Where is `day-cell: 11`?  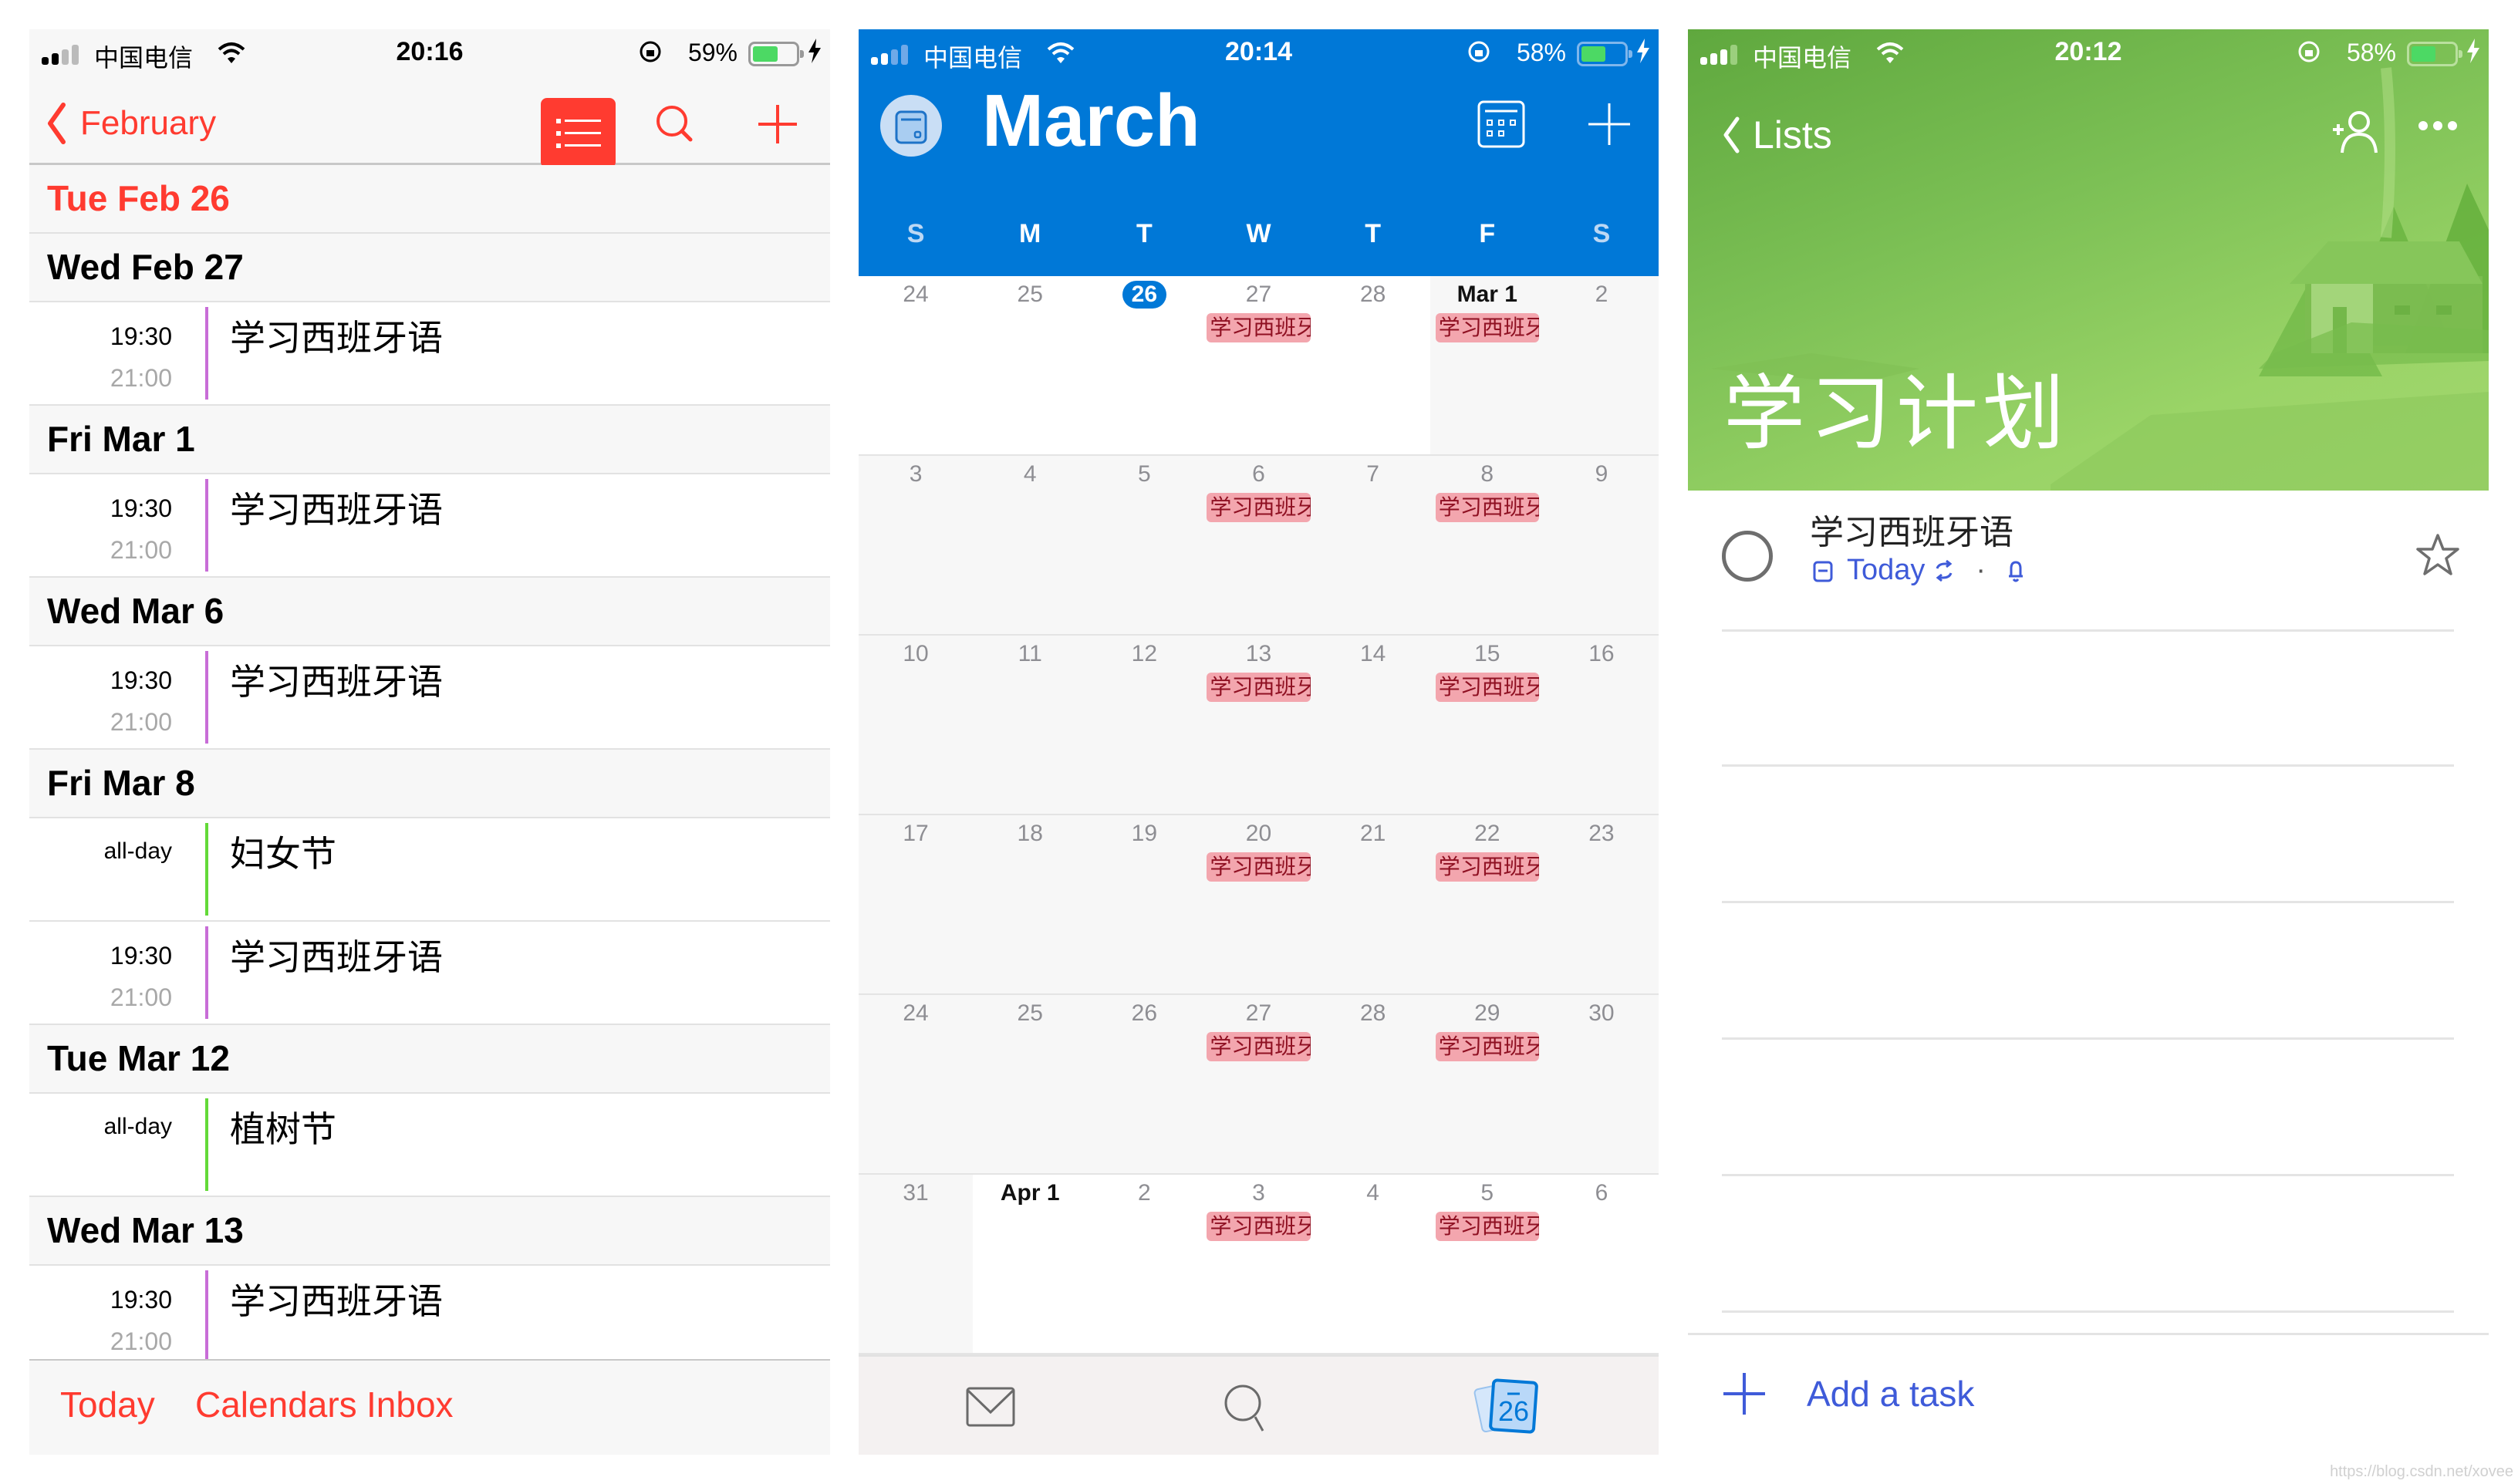 day-cell: 11 is located at coordinates (1031, 725).